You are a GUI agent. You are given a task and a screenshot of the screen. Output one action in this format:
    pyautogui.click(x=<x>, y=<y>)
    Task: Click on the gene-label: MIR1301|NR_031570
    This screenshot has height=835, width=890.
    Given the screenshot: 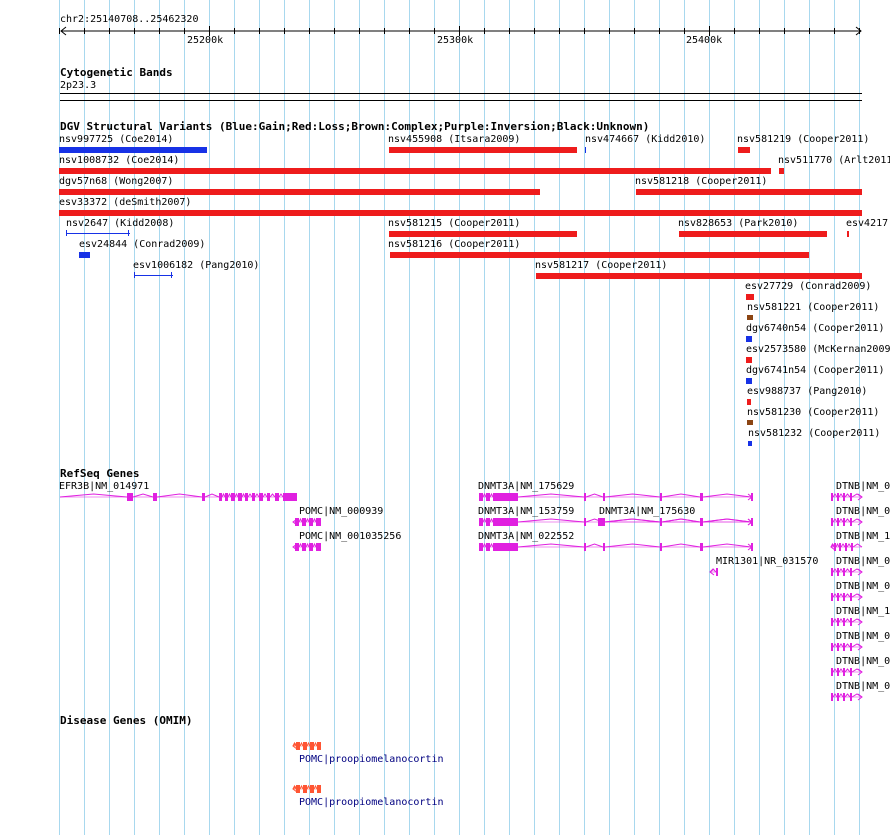 What is the action you would take?
    pyautogui.click(x=767, y=562)
    